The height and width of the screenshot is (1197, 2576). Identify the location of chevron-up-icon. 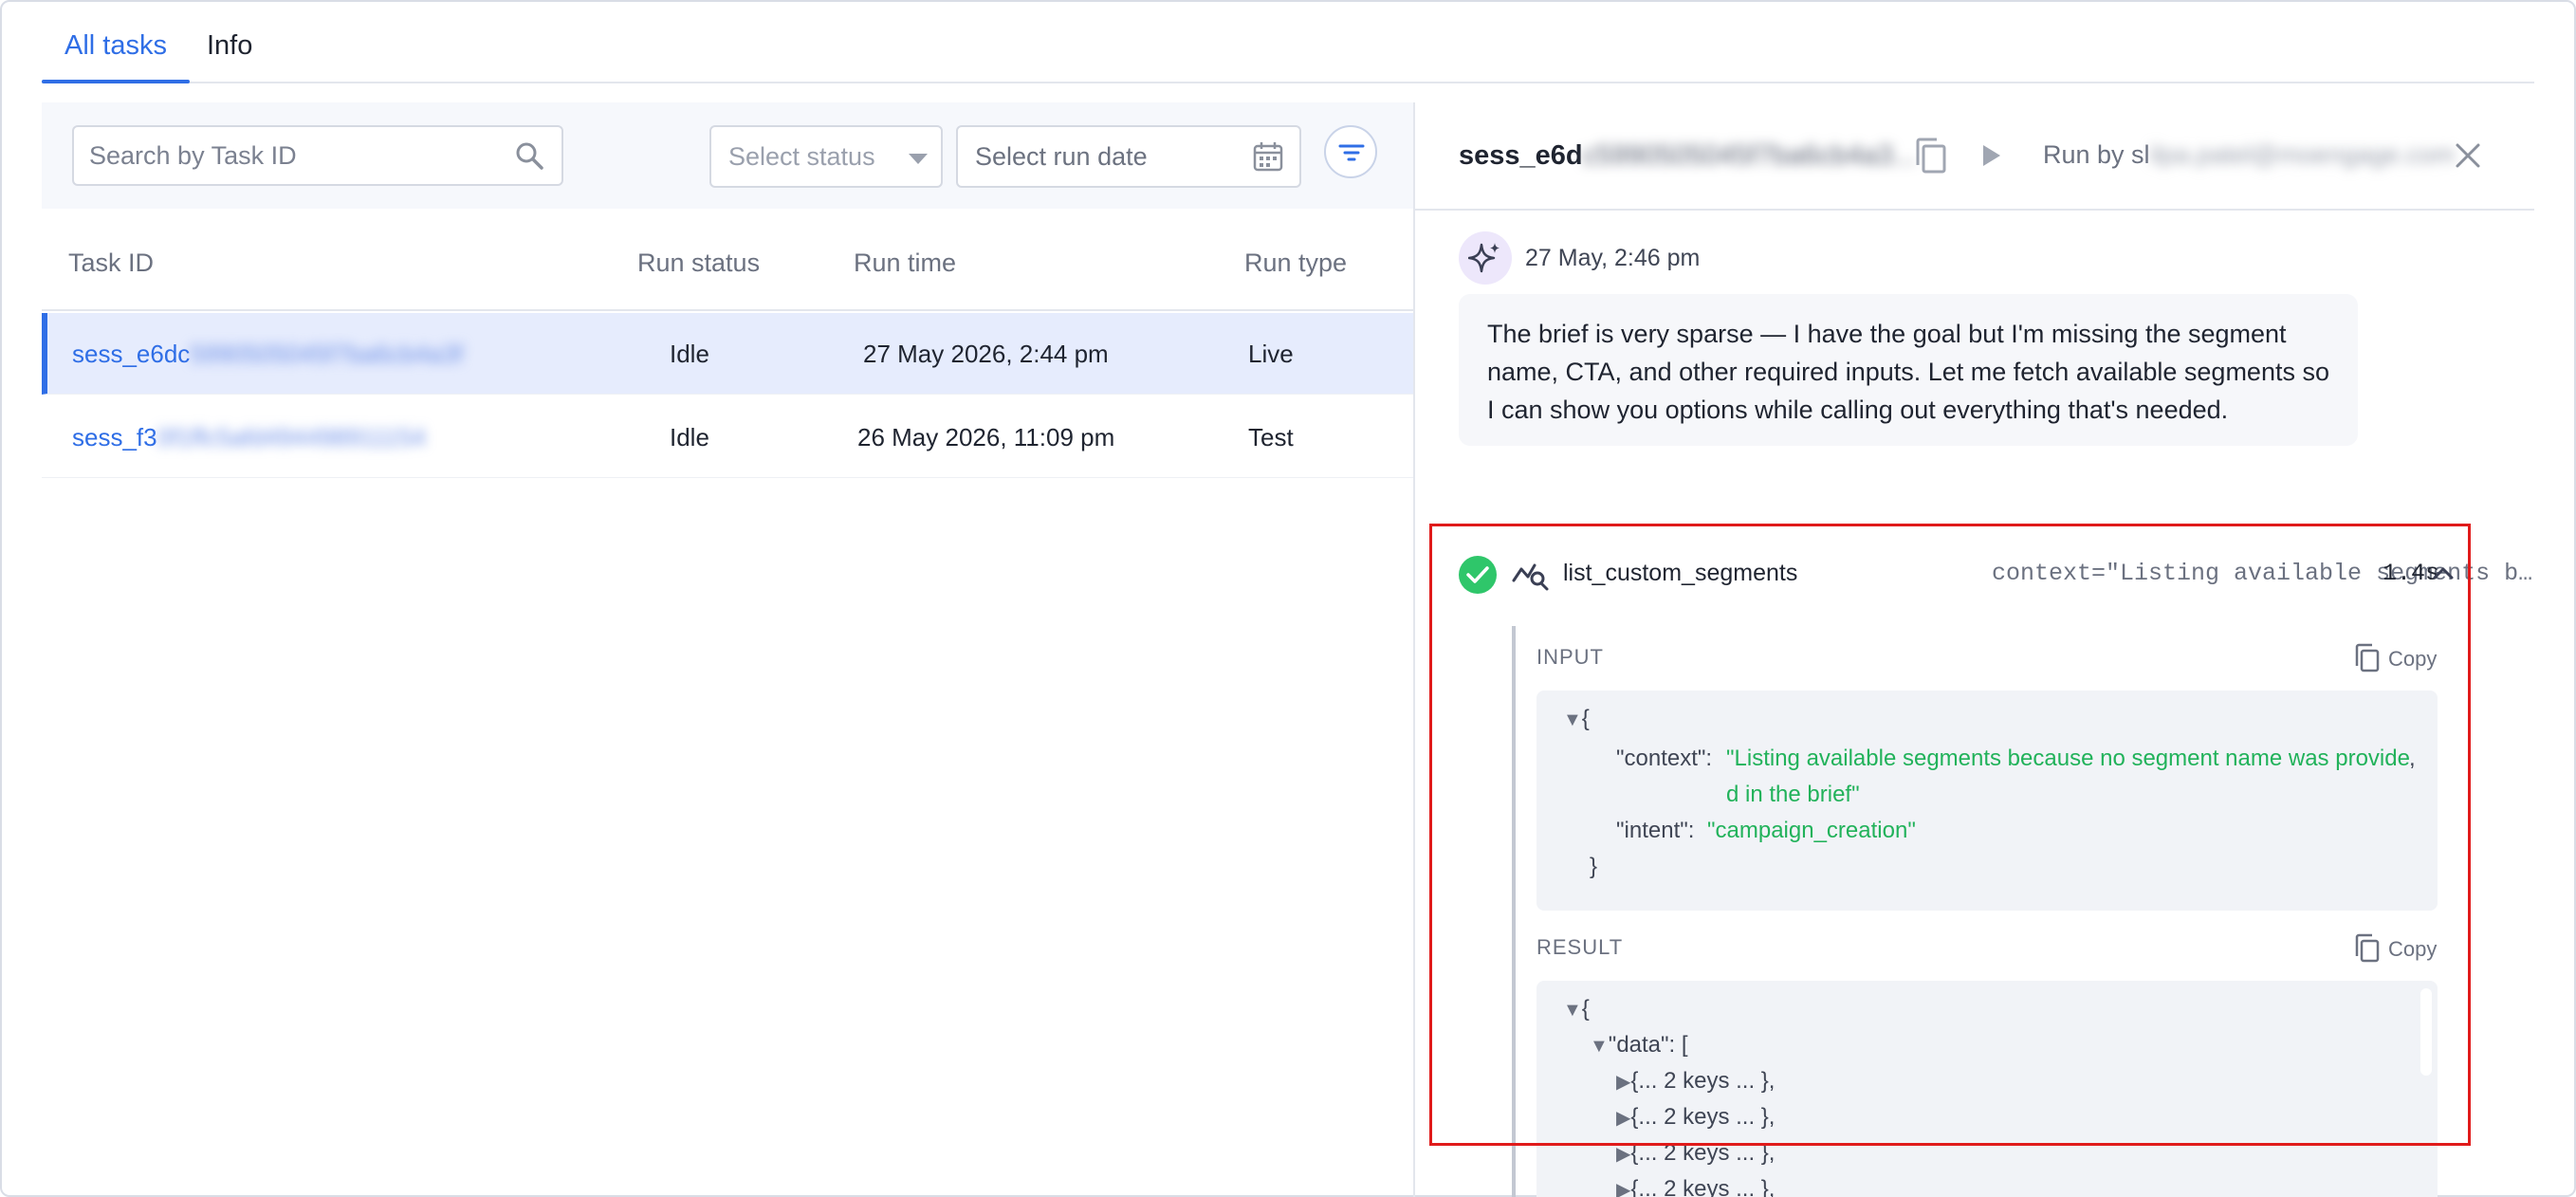
(2443, 573).